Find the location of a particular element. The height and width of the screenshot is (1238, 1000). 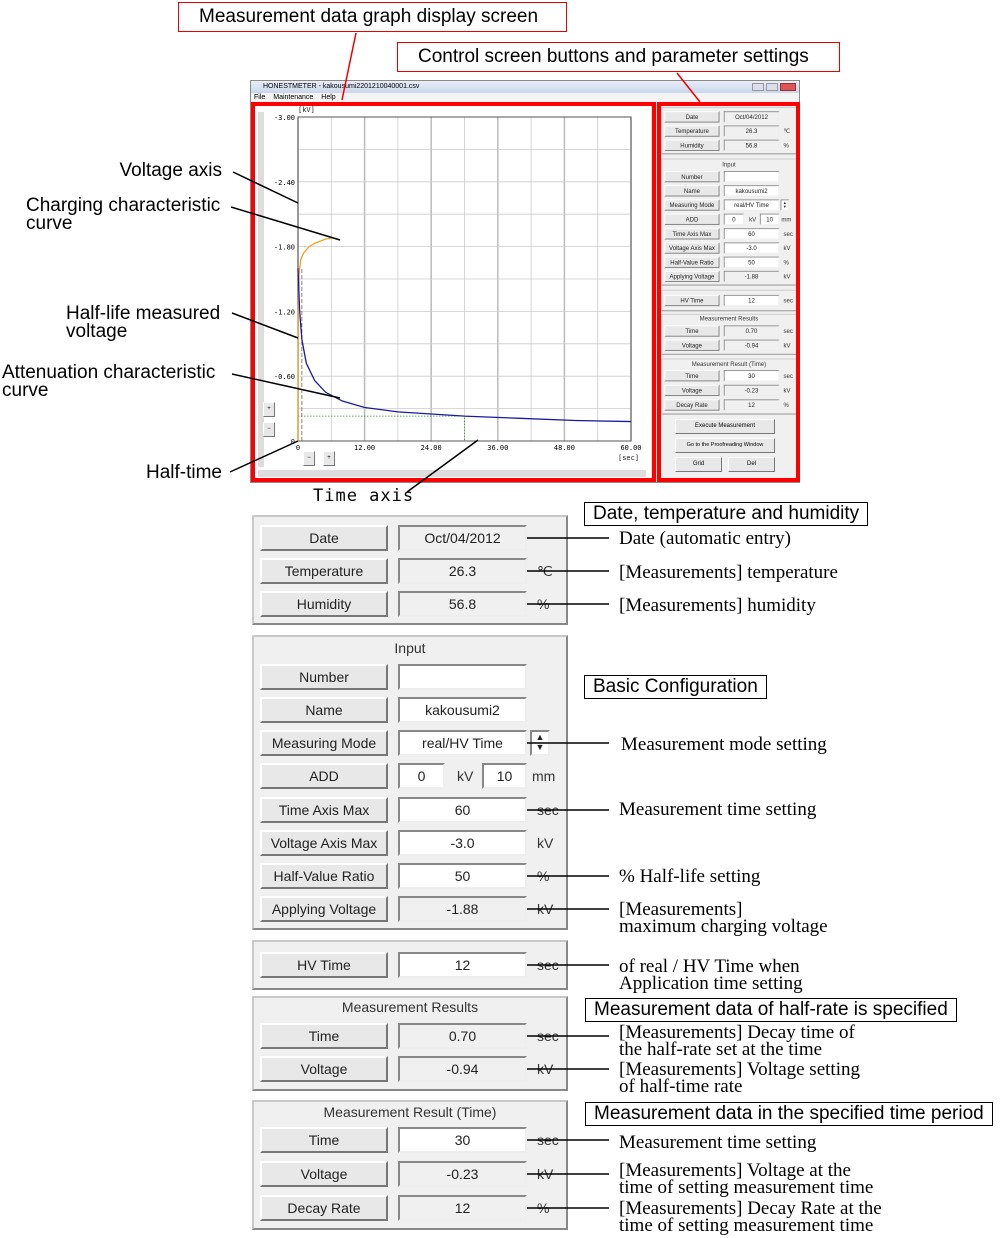

note-humidity: [Measurements] humidity is located at coordinates (717, 605).